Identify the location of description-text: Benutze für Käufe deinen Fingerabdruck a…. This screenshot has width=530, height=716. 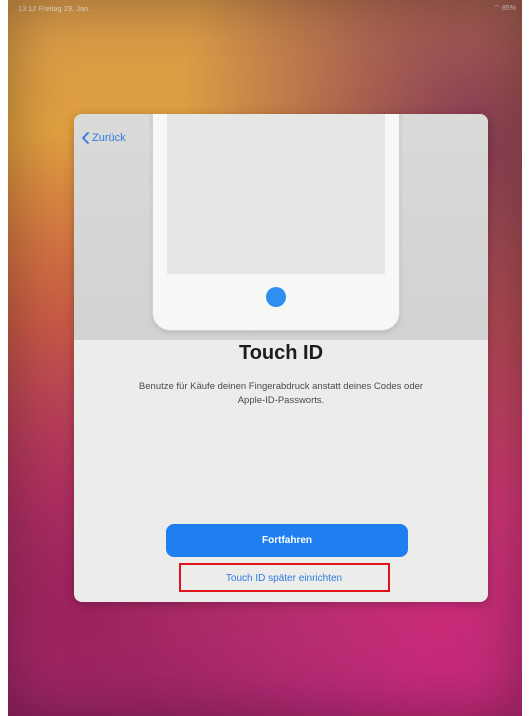
(281, 393).